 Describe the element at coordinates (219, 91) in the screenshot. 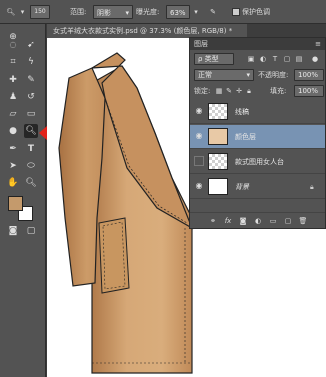

I see `lock-transparent-icon: ▦` at that location.